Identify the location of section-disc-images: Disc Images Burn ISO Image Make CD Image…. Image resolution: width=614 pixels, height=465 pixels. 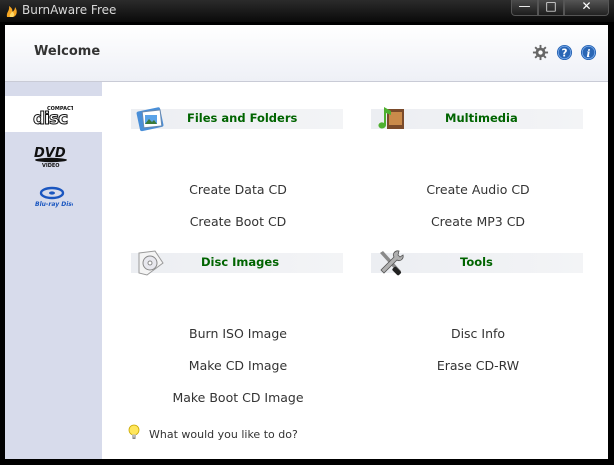
(238, 327).